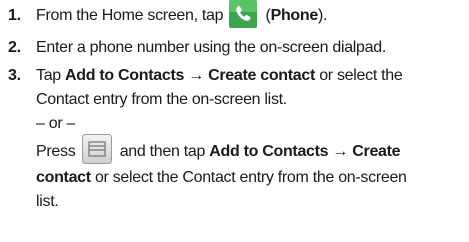 This screenshot has height=242, width=469. Describe the element at coordinates (181, 14) in the screenshot. I see `step-text: From the Home screen, tap (Phone).` at that location.